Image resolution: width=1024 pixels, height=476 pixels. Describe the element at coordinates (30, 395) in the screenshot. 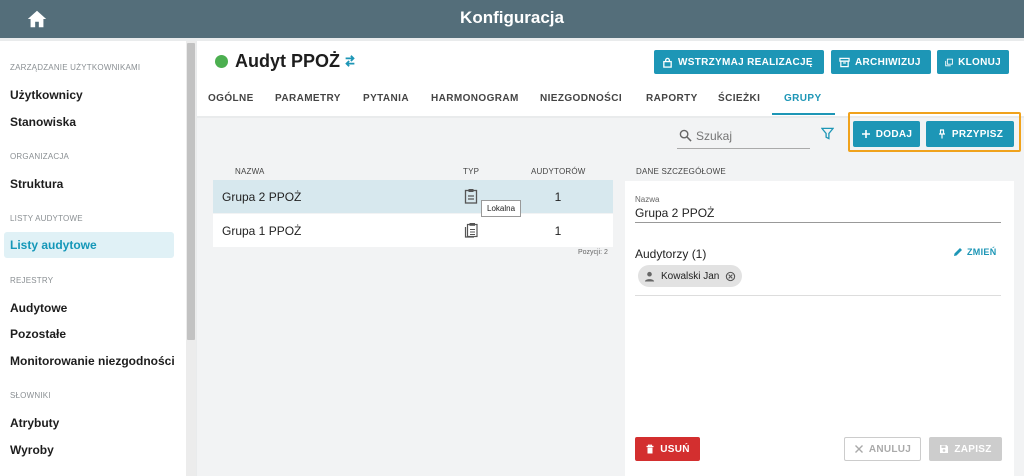

I see `sidebar-section-heading: SŁOWNIKI` at that location.